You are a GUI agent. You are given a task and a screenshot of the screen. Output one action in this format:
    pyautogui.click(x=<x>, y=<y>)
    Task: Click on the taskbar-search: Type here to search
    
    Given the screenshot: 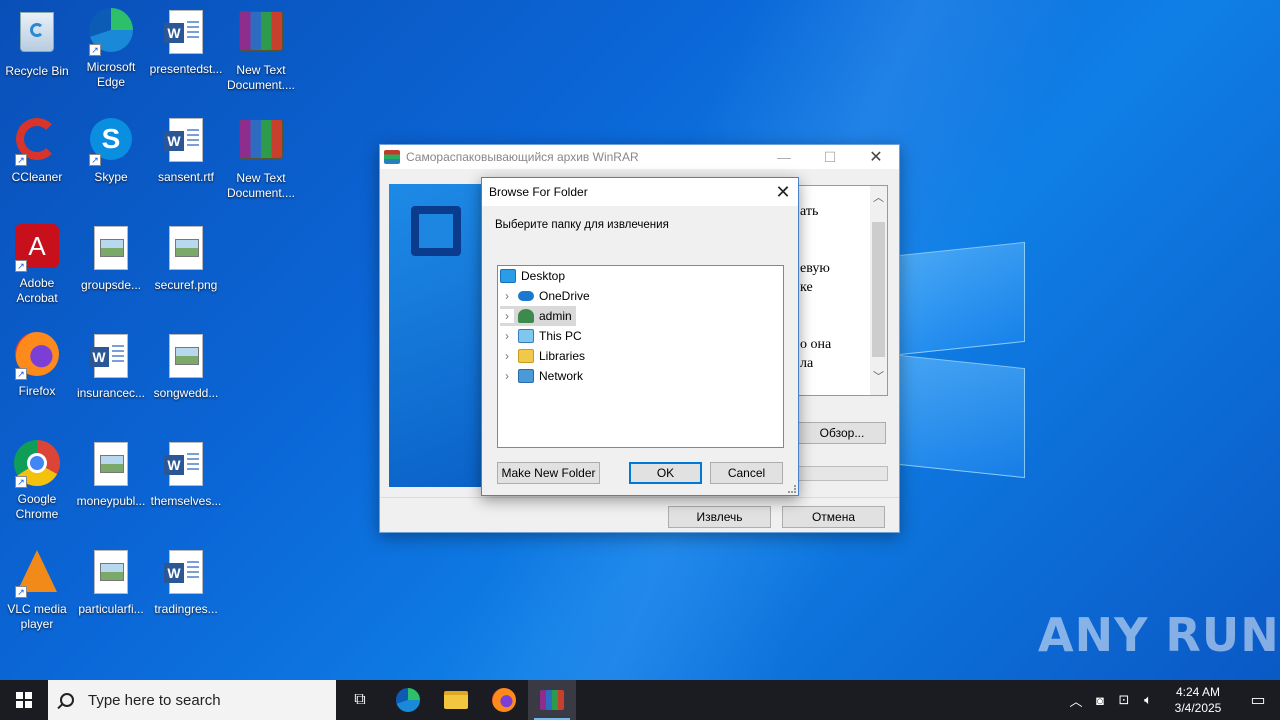 What is the action you would take?
    pyautogui.click(x=192, y=700)
    